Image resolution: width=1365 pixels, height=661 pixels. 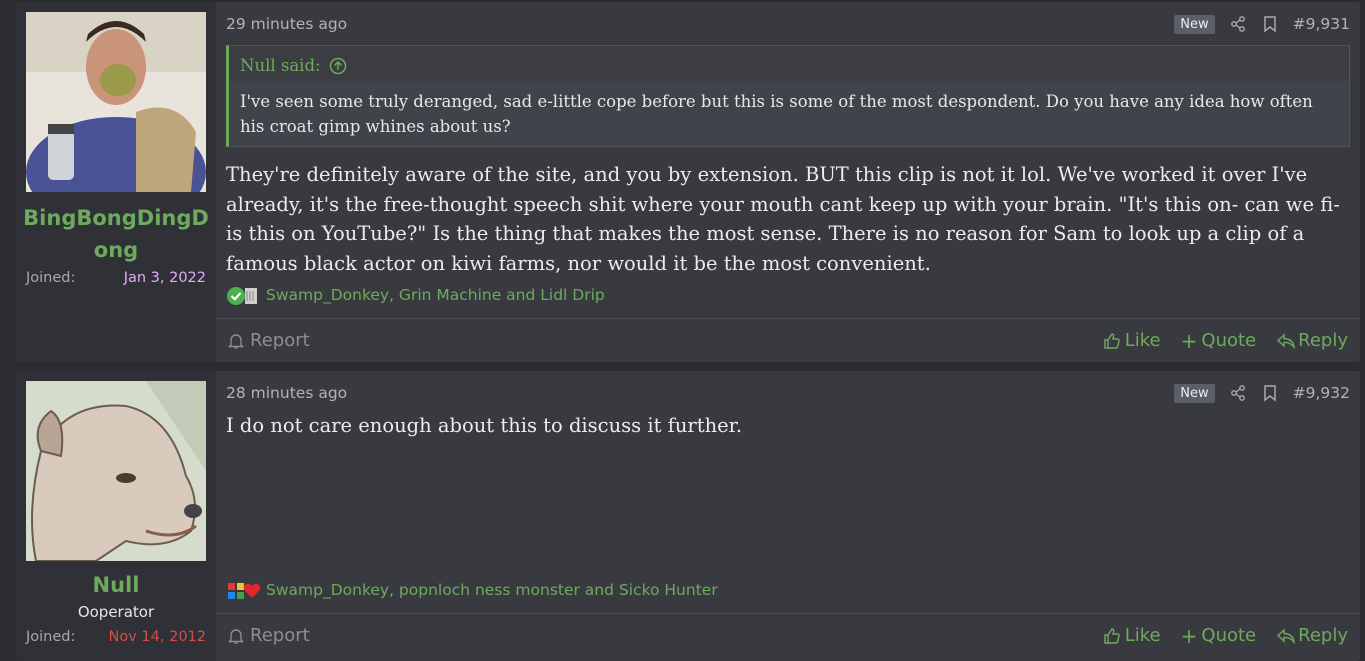 I want to click on post-meta: 29 minutes ago New #9,931, so click(x=788, y=24).